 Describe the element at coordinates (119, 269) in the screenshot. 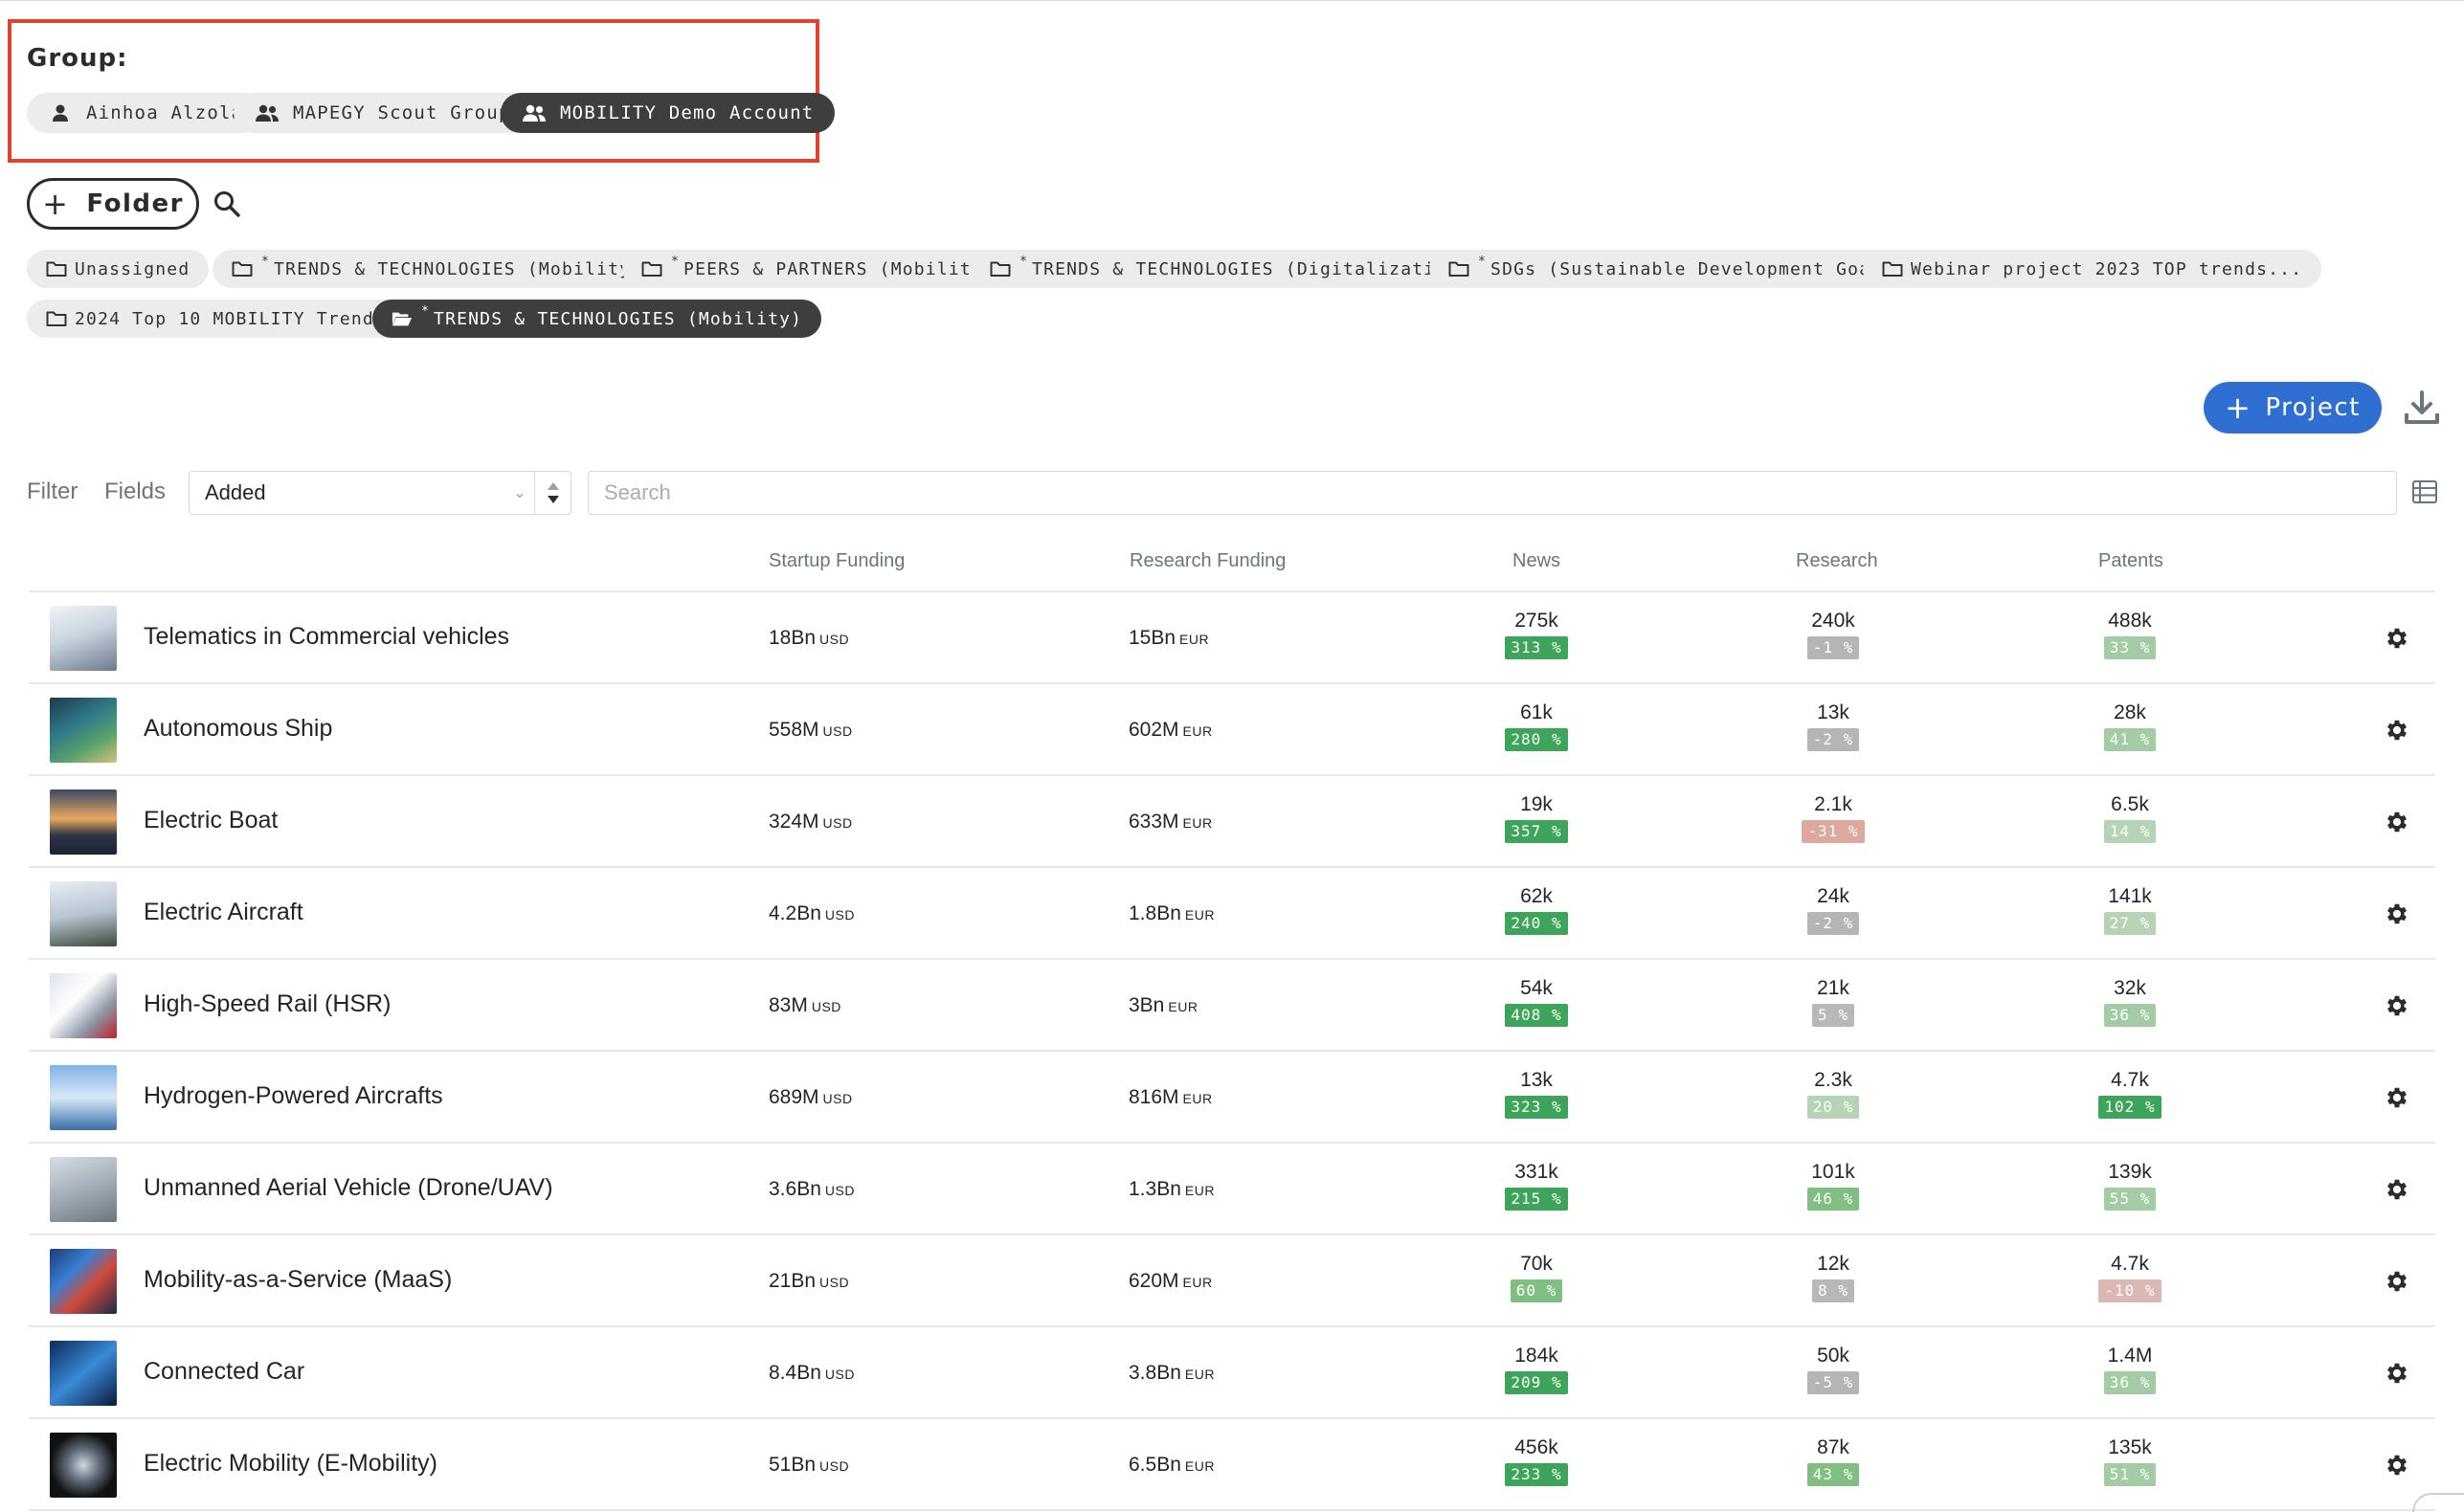

I see `folder-chip: Unassigned` at that location.